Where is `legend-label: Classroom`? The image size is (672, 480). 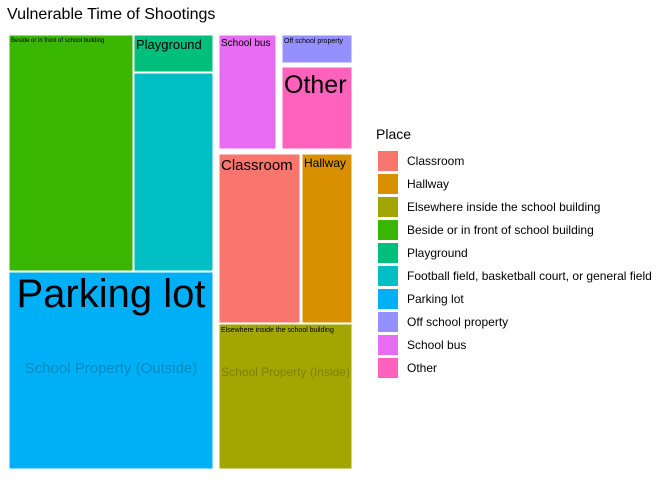
legend-label: Classroom is located at coordinates (436, 161).